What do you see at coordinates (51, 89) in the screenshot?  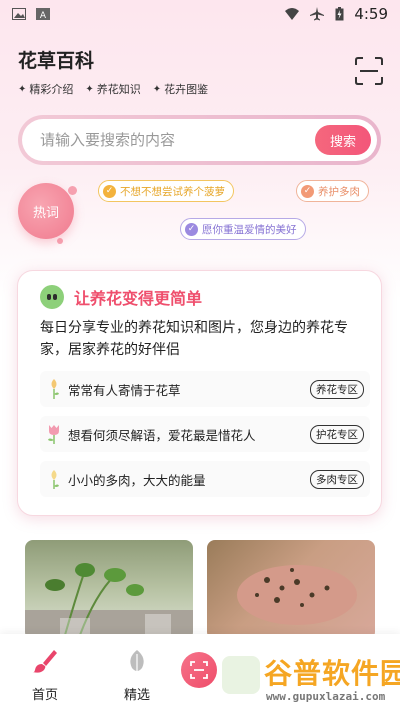 I see `subnav-label: 精彩介绍` at bounding box center [51, 89].